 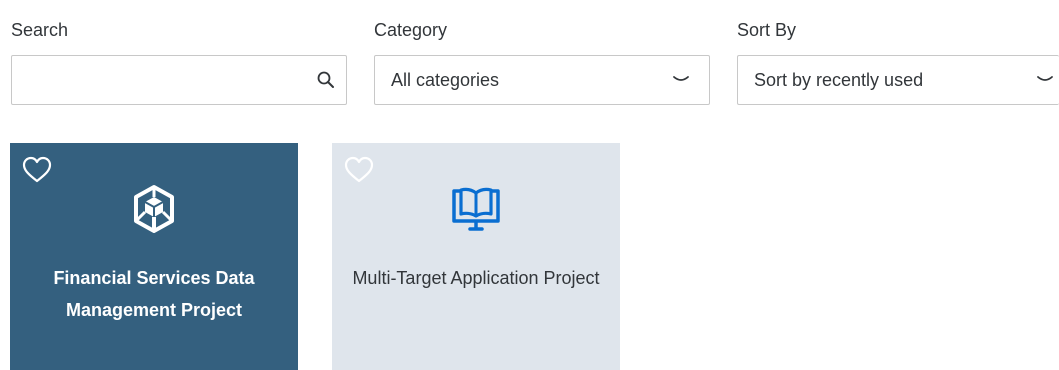 I want to click on sort-by-select-value: Sort by recently used, so click(x=839, y=80).